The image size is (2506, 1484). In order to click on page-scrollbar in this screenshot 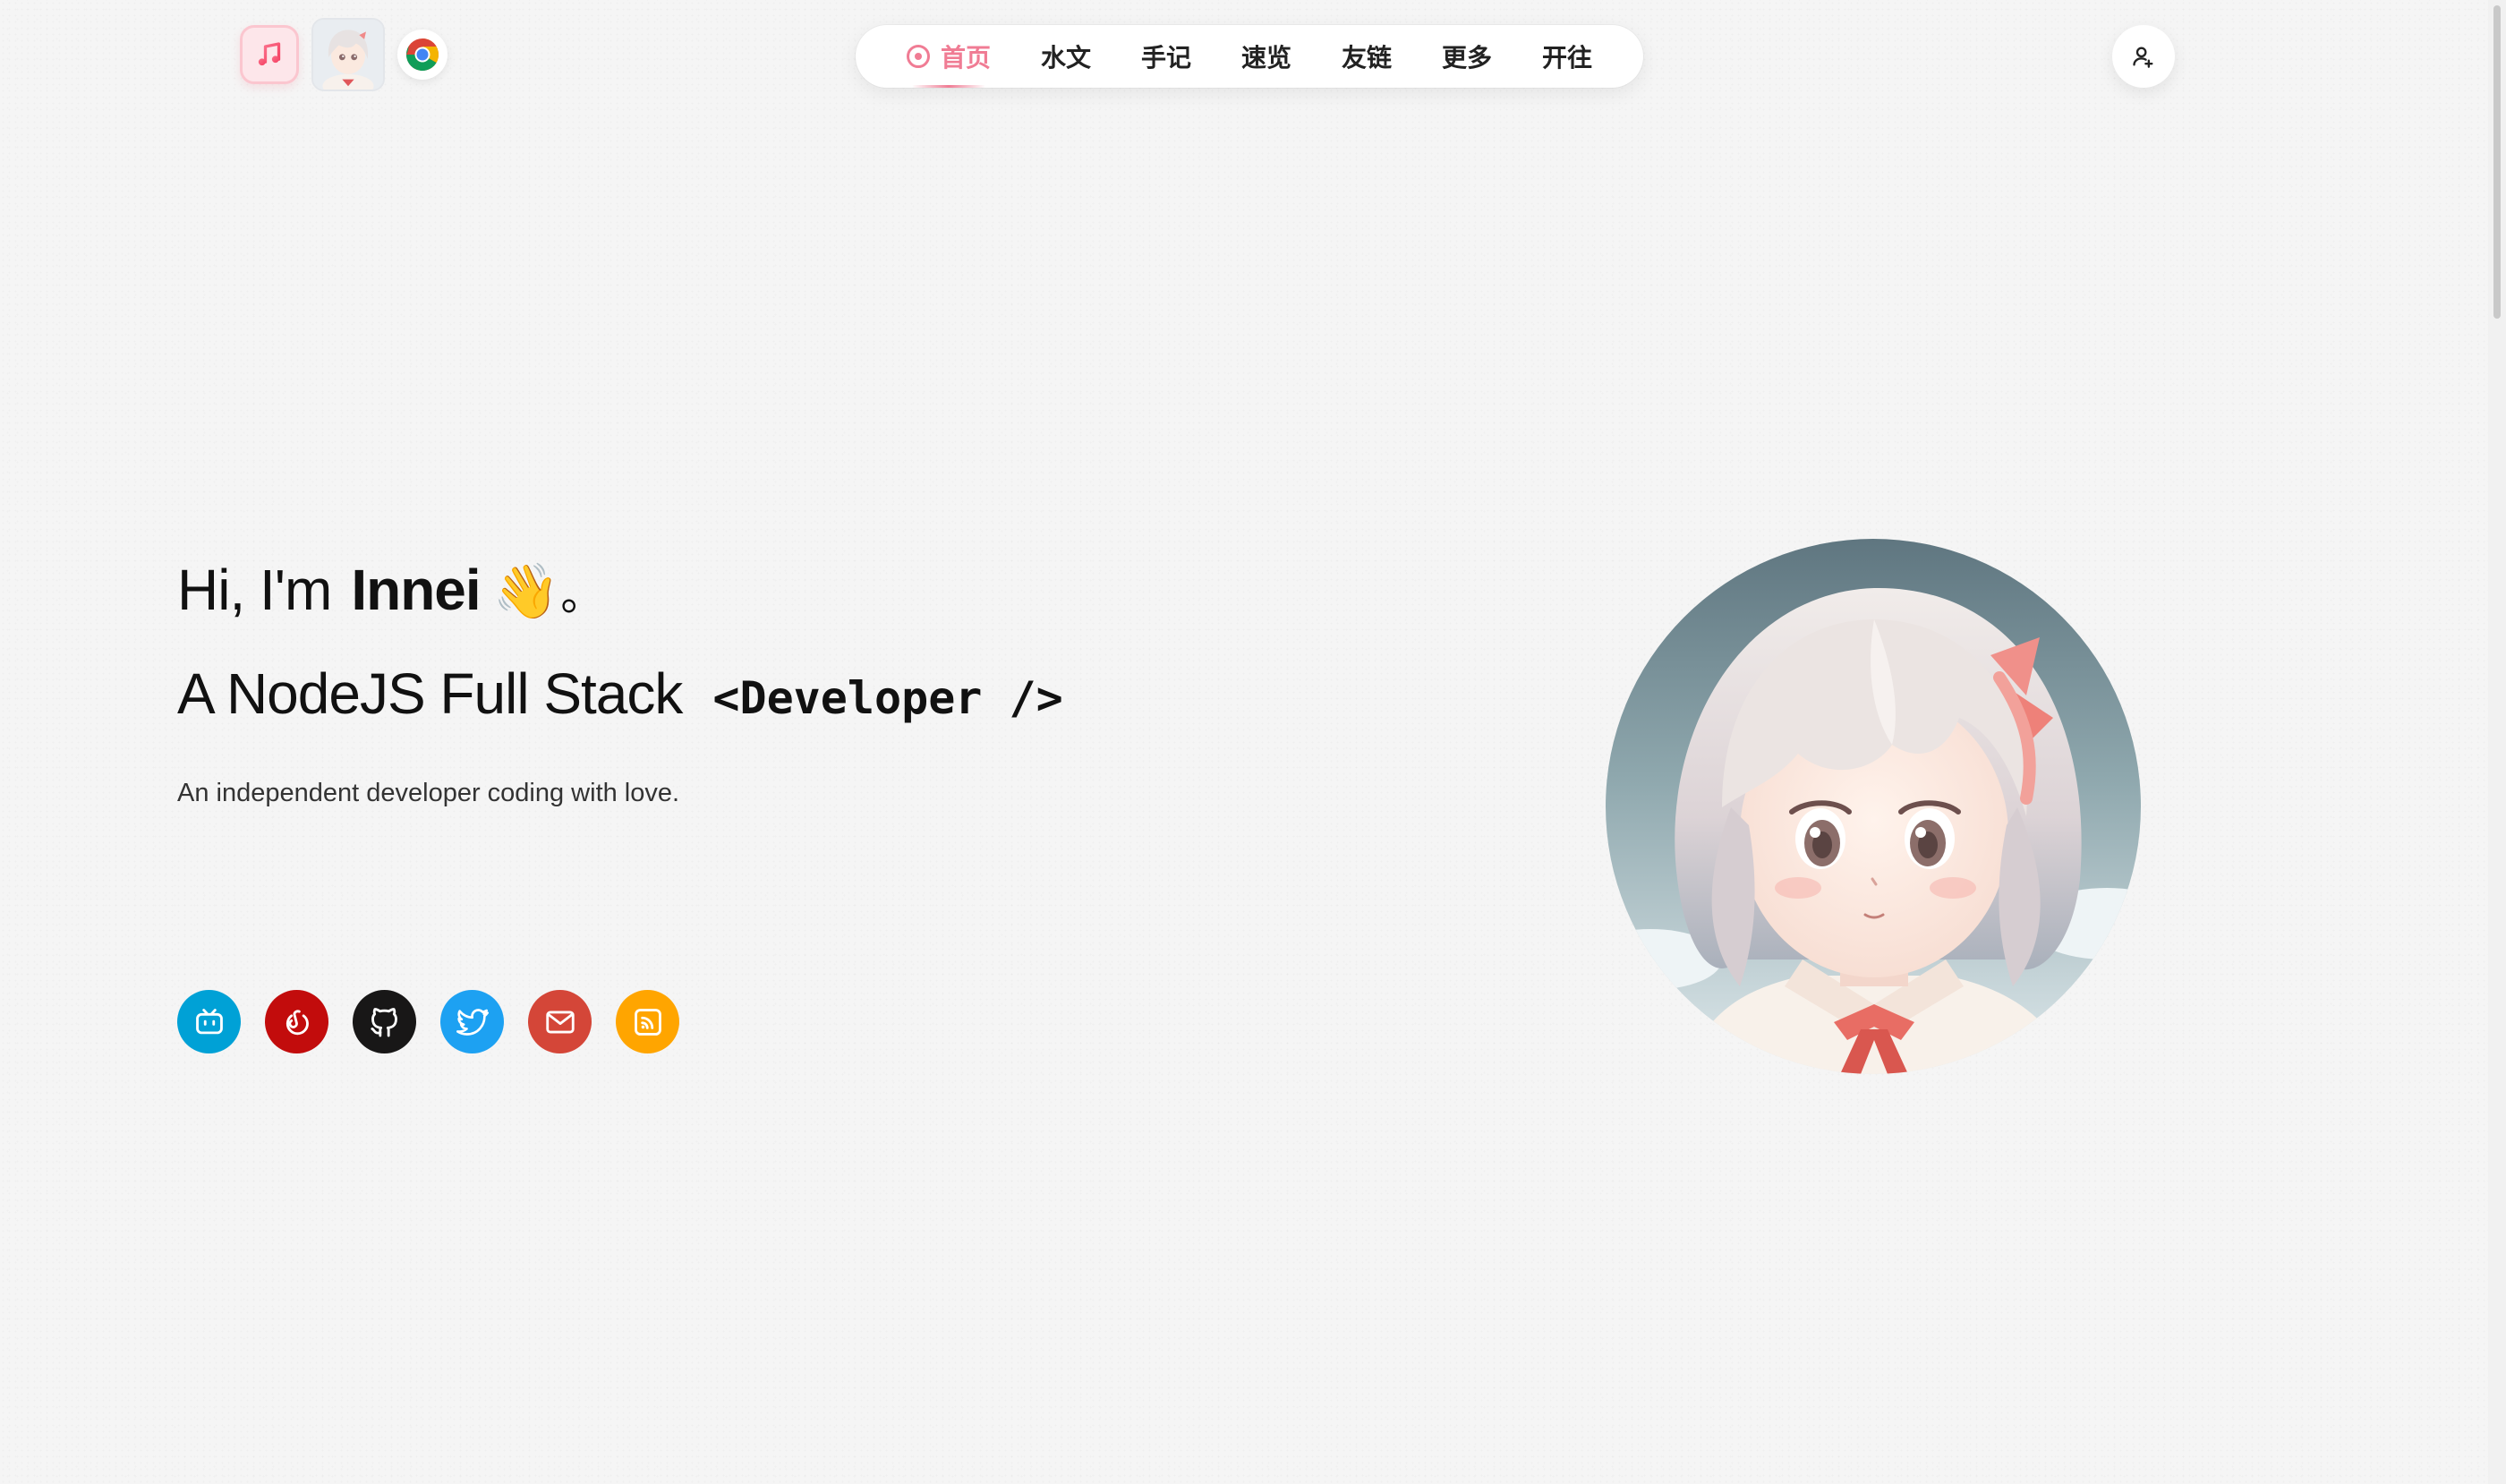, I will do `click(2497, 742)`.